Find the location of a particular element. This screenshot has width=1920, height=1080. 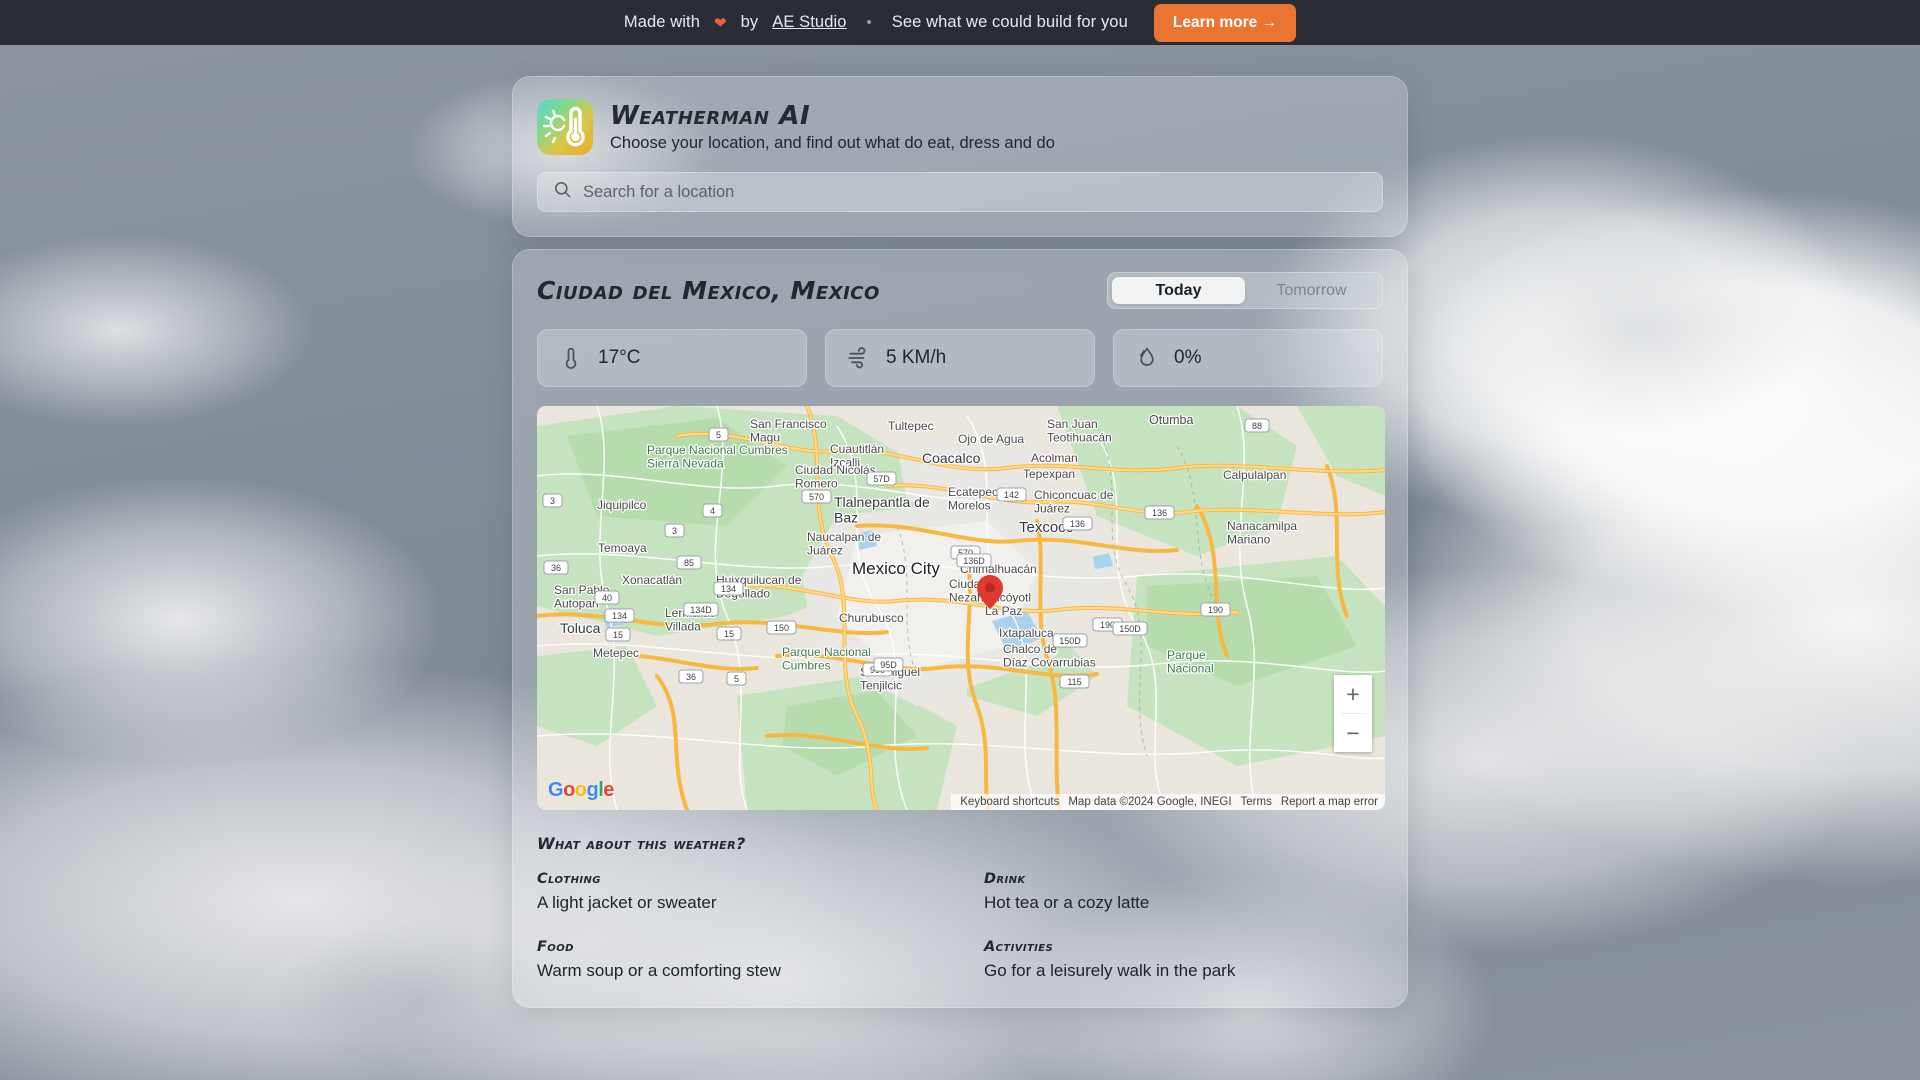

google-letter-o1: o is located at coordinates (569, 790).